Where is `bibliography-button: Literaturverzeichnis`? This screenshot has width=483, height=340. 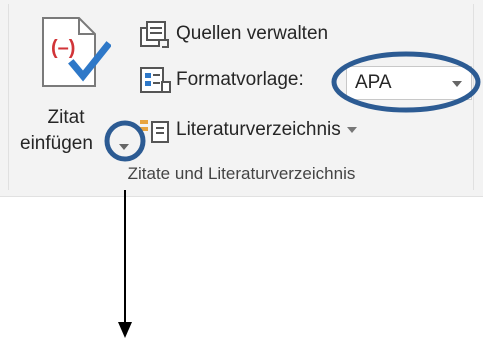 bibliography-button: Literaturverzeichnis is located at coordinates (248, 130).